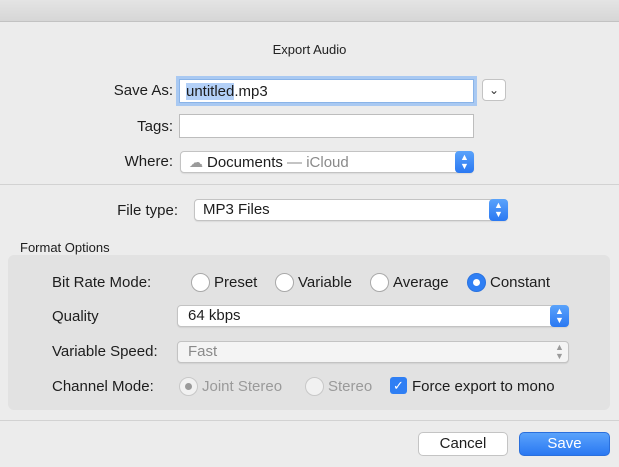  I want to click on file-type-label: File type:, so click(147, 210).